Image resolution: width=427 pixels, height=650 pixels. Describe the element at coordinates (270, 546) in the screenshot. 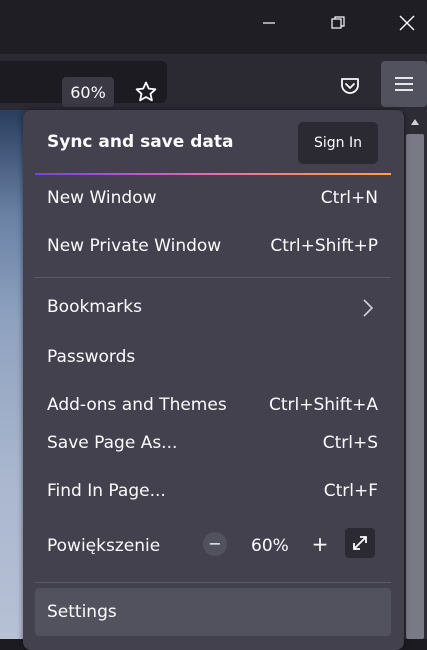

I see `zoom-value: 60%` at that location.